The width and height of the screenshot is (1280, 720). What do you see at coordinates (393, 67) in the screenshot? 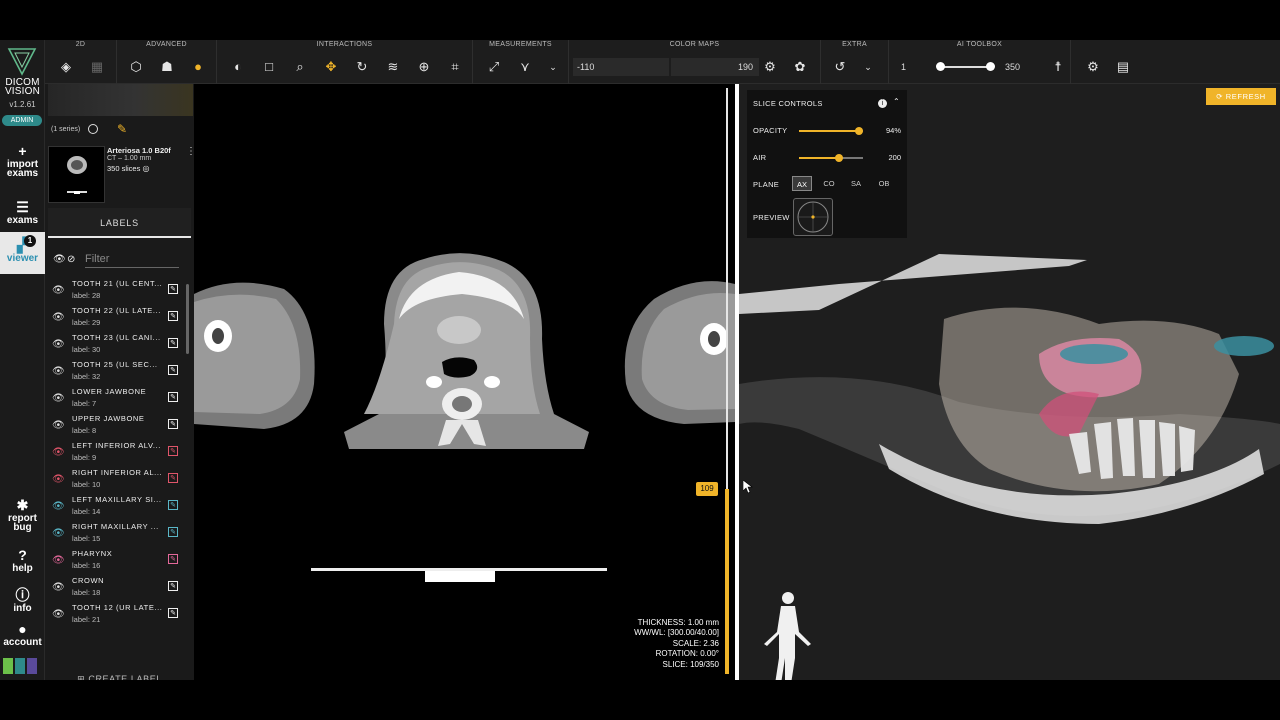
I see `stack-scroll-icon: ≋` at bounding box center [393, 67].